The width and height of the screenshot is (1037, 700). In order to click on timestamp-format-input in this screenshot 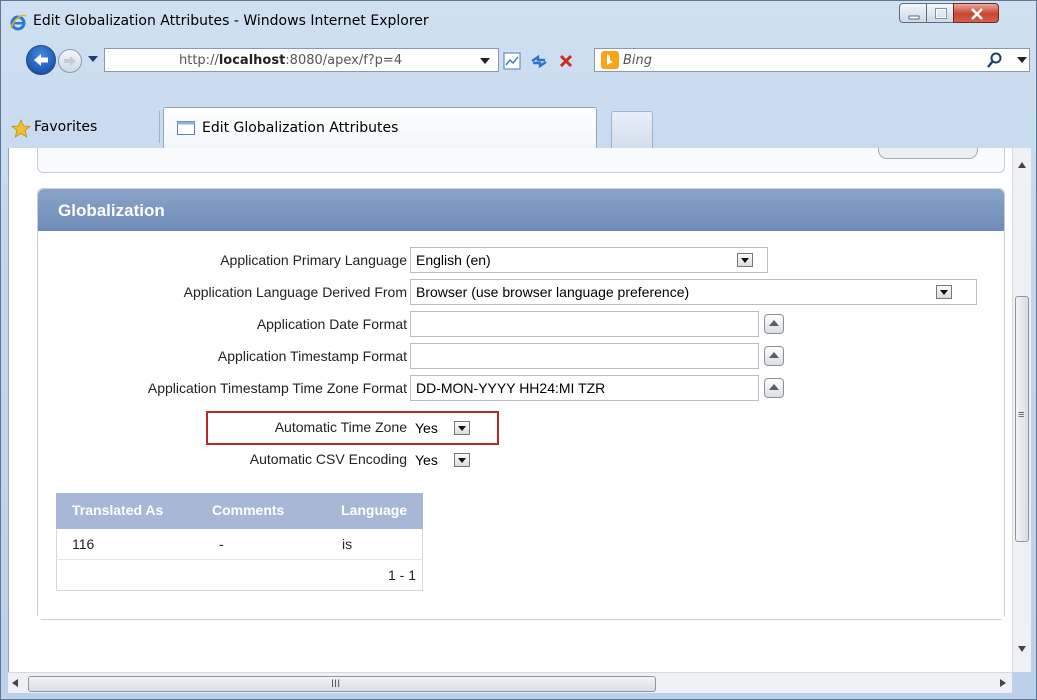, I will do `click(584, 356)`.